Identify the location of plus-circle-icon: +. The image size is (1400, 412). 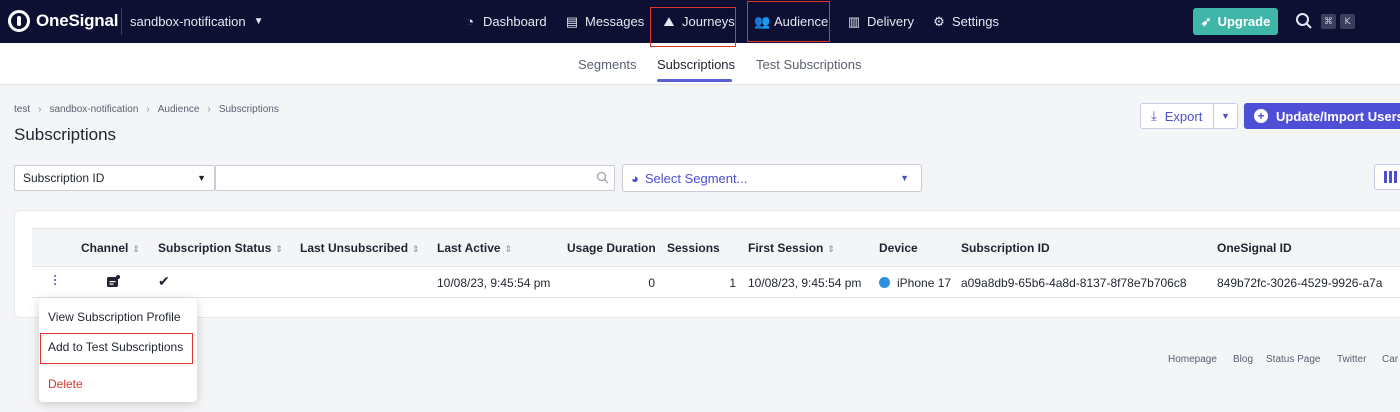
(1261, 116).